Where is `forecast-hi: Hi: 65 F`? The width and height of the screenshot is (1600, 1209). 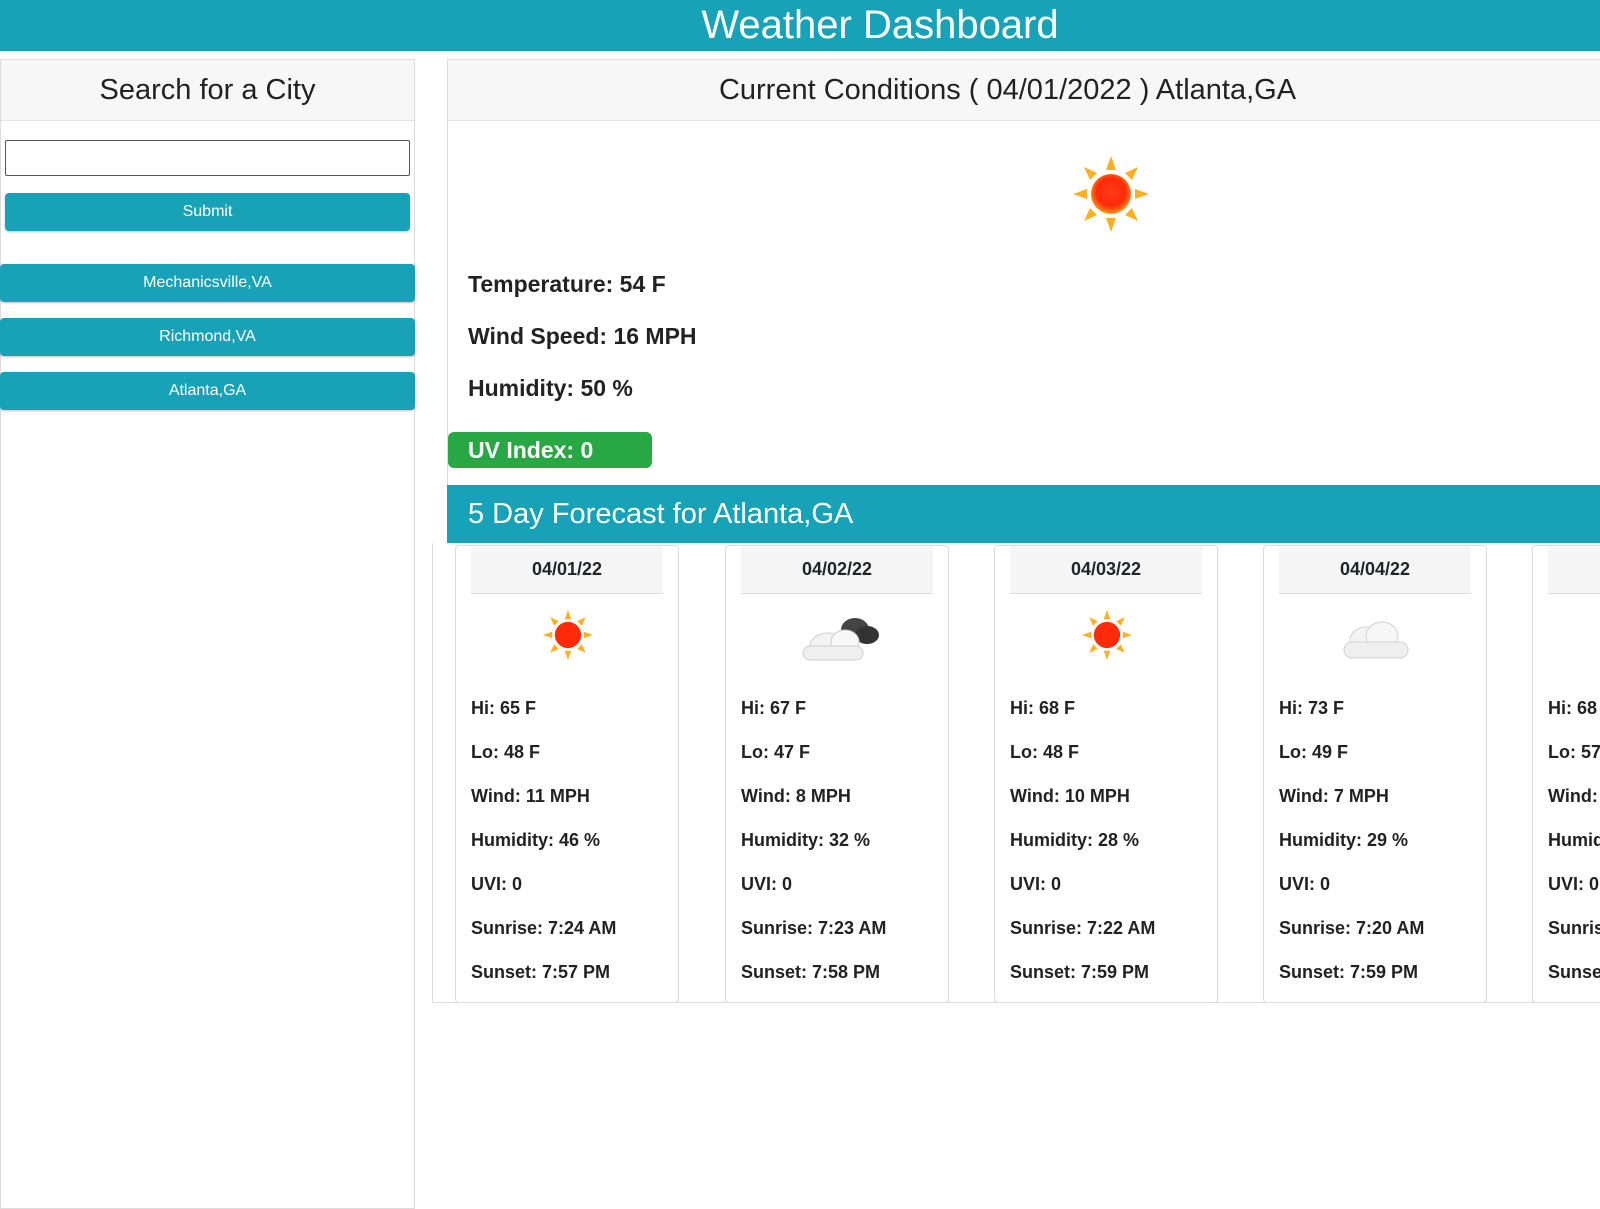 forecast-hi: Hi: 65 F is located at coordinates (504, 708).